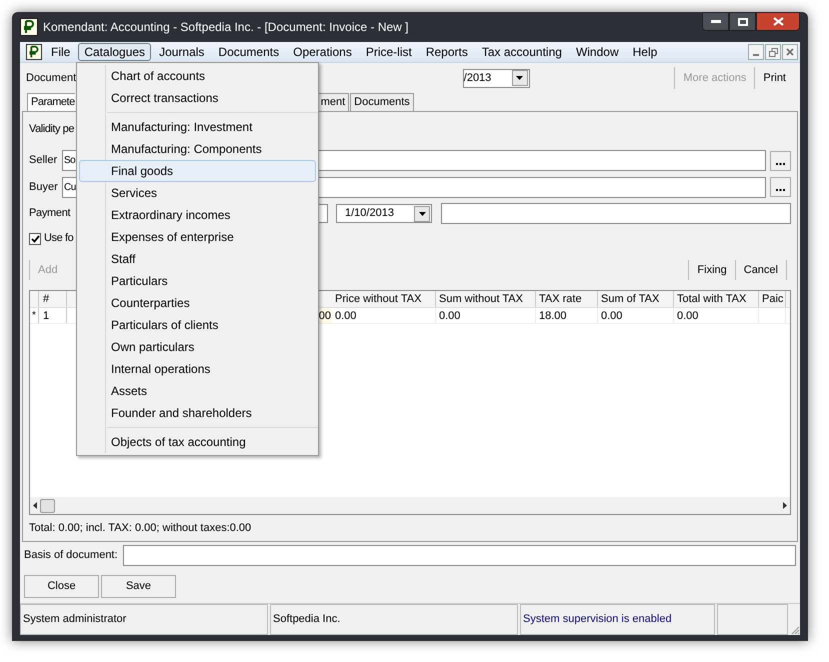 This screenshot has width=829, height=662. What do you see at coordinates (756, 52) in the screenshot?
I see `child-minimize-button` at bounding box center [756, 52].